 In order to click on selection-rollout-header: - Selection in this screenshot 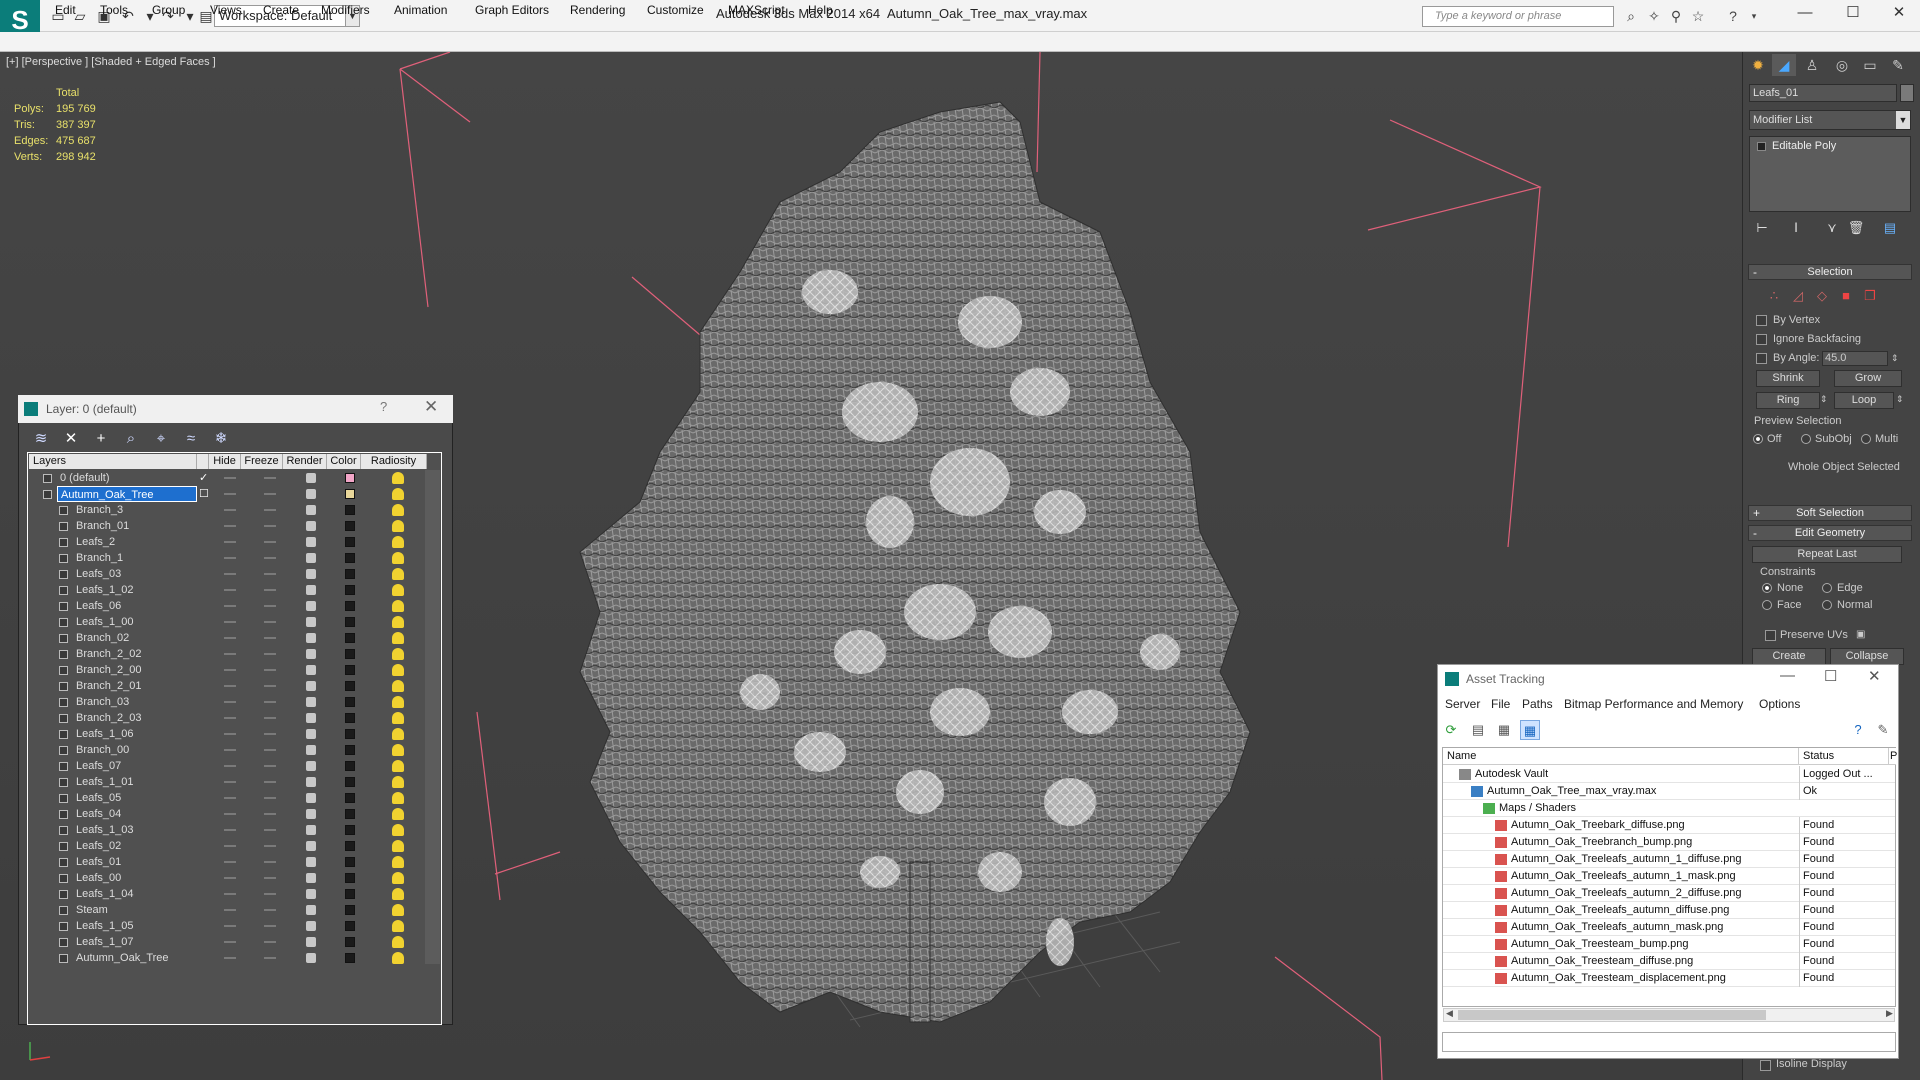, I will do `click(1830, 272)`.